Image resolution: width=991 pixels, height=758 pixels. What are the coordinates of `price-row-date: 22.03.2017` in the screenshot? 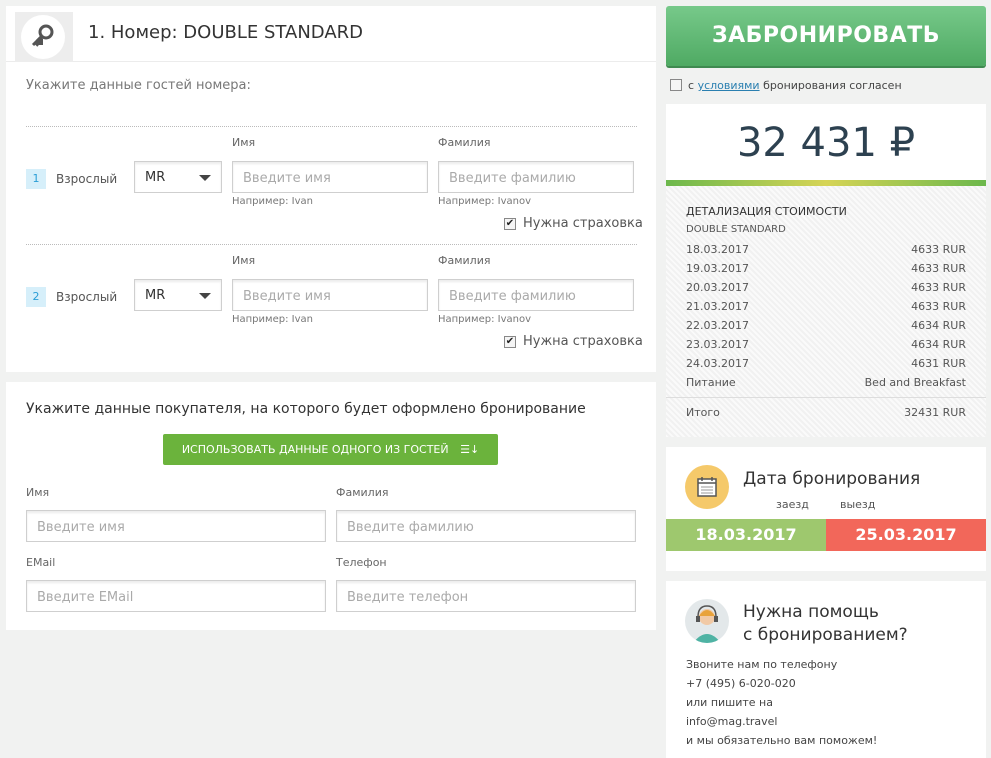 It's located at (717, 325).